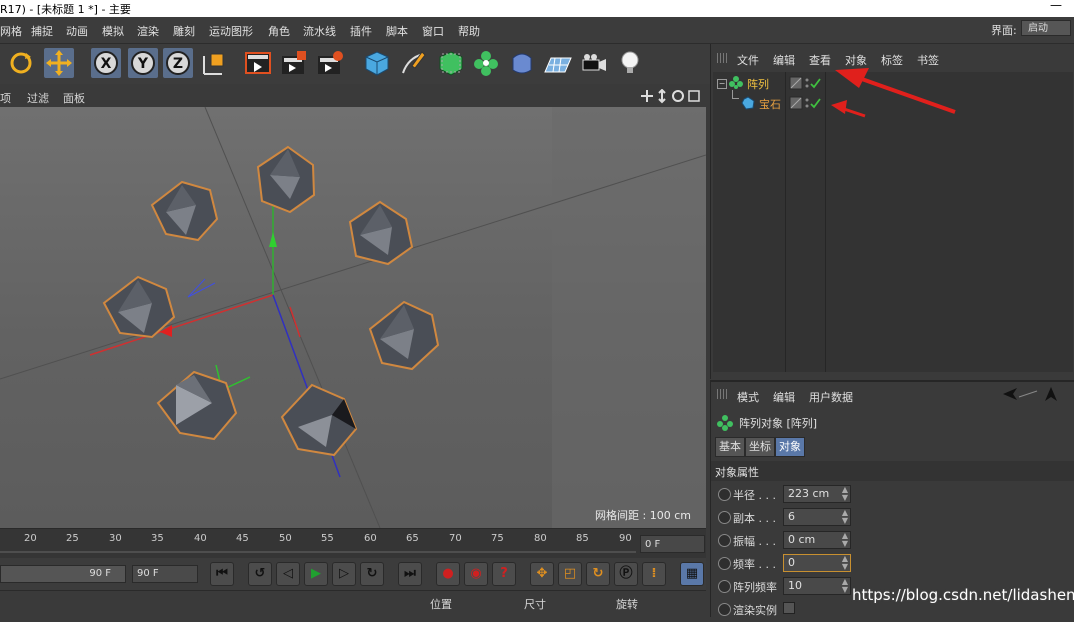  What do you see at coordinates (770, 104) in the screenshot?
I see `object-gem: 宝石` at bounding box center [770, 104].